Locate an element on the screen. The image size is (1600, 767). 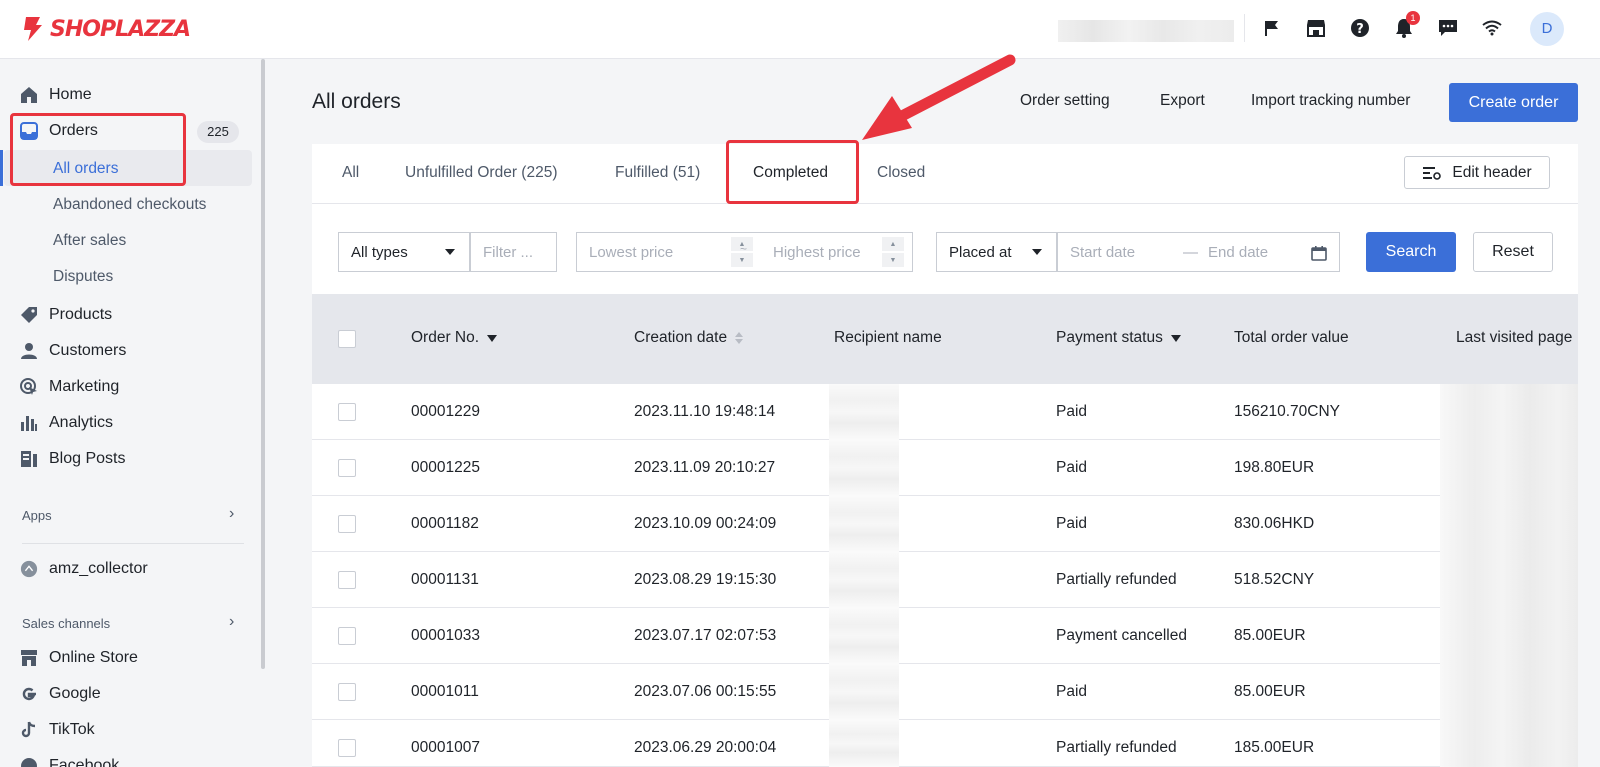
total-value-cell: 156210.70CNY is located at coordinates (1287, 411).